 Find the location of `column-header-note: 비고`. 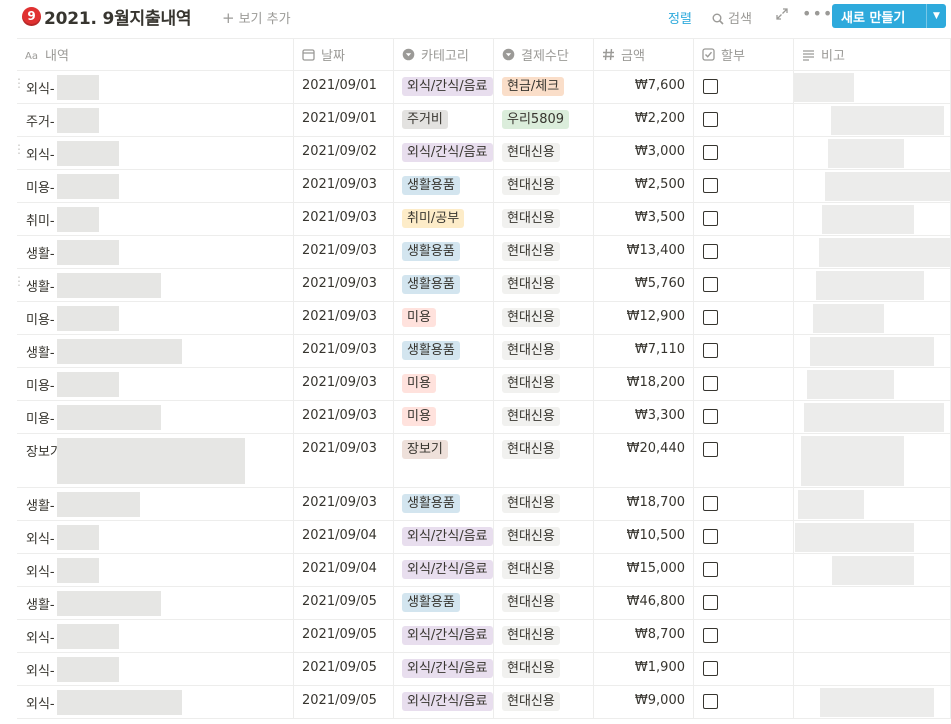

column-header-note: 비고 is located at coordinates (872, 54).